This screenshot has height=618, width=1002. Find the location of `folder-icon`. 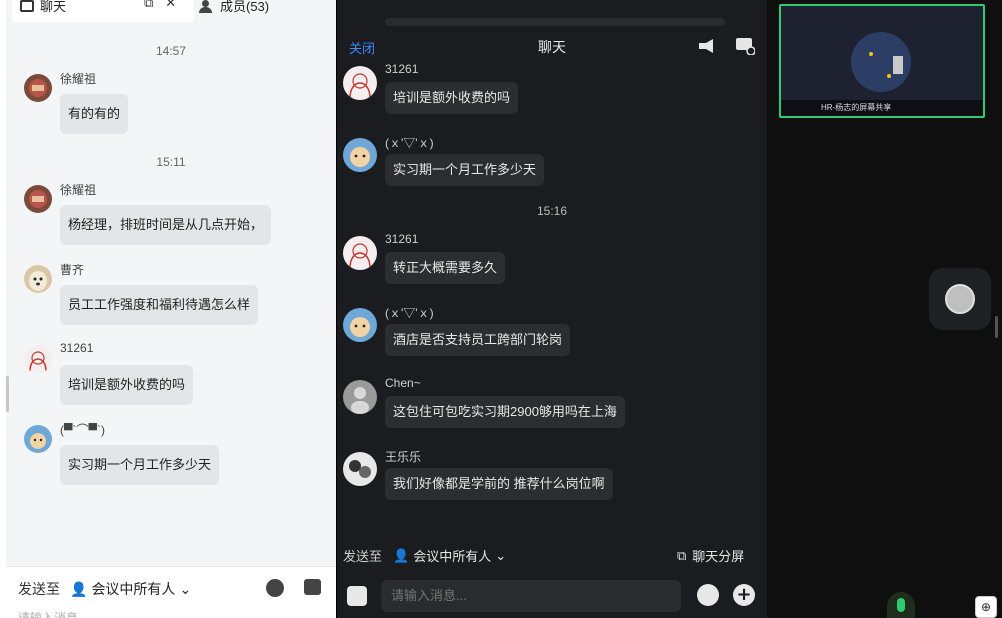

folder-icon is located at coordinates (312, 587).